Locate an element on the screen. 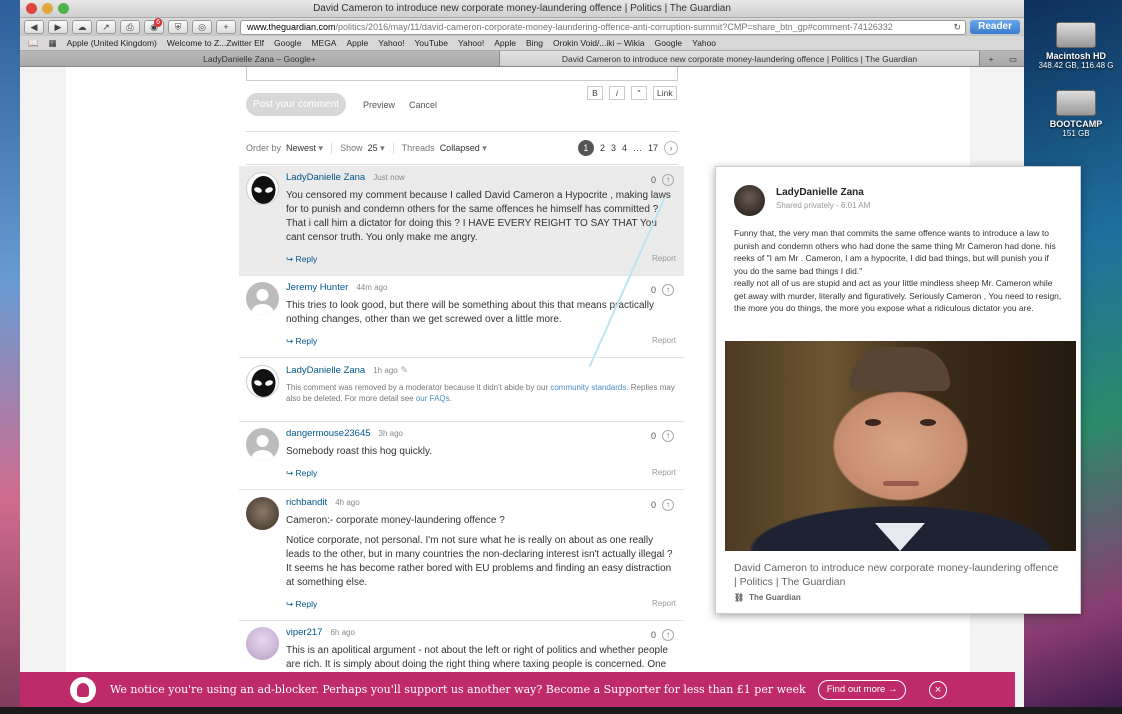 This screenshot has width=1122, height=714. post-comment-button: Post your comment is located at coordinates (296, 104).